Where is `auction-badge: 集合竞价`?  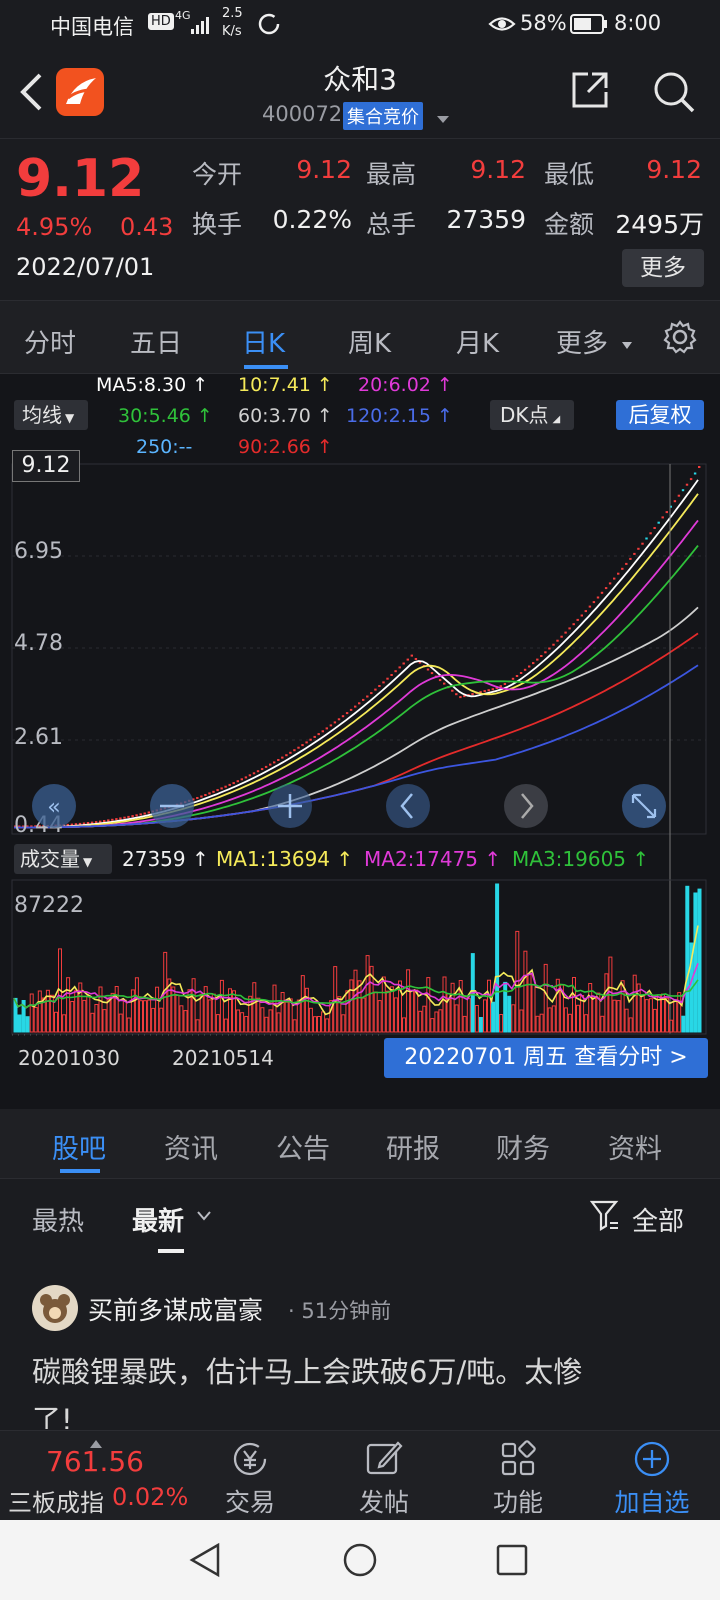 auction-badge: 集合竞价 is located at coordinates (383, 116).